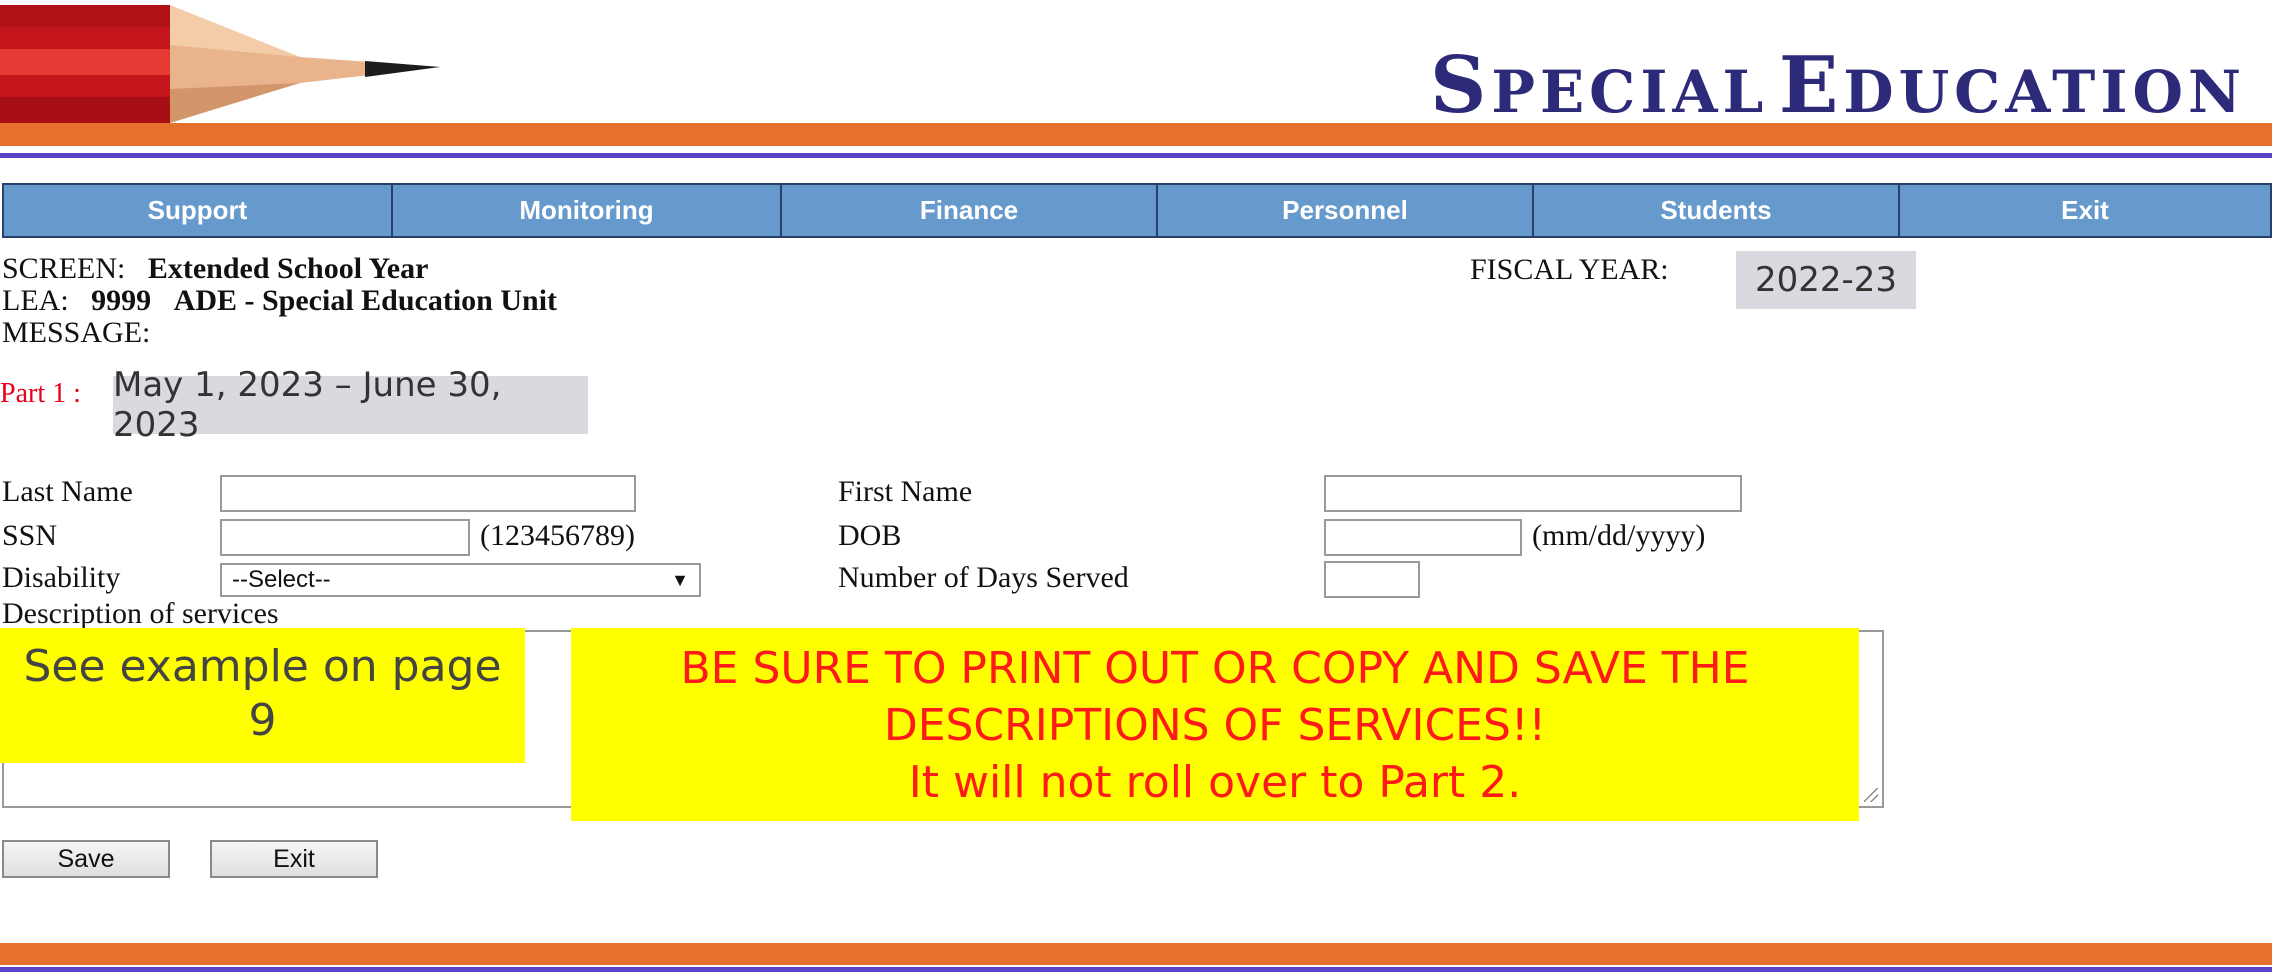  What do you see at coordinates (460, 580) in the screenshot?
I see `disability-select: --Select-- ▼` at bounding box center [460, 580].